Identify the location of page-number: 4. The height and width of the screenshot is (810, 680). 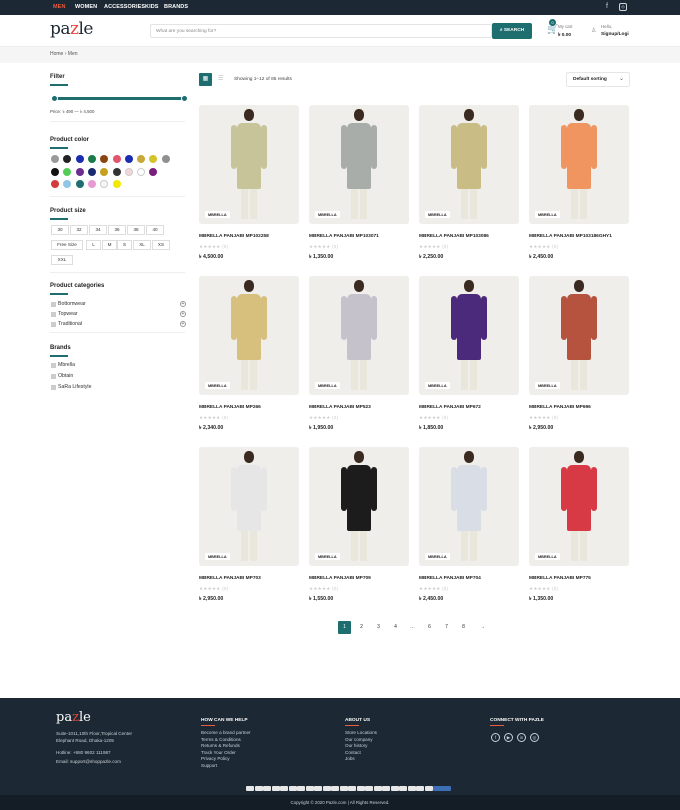
(395, 627).